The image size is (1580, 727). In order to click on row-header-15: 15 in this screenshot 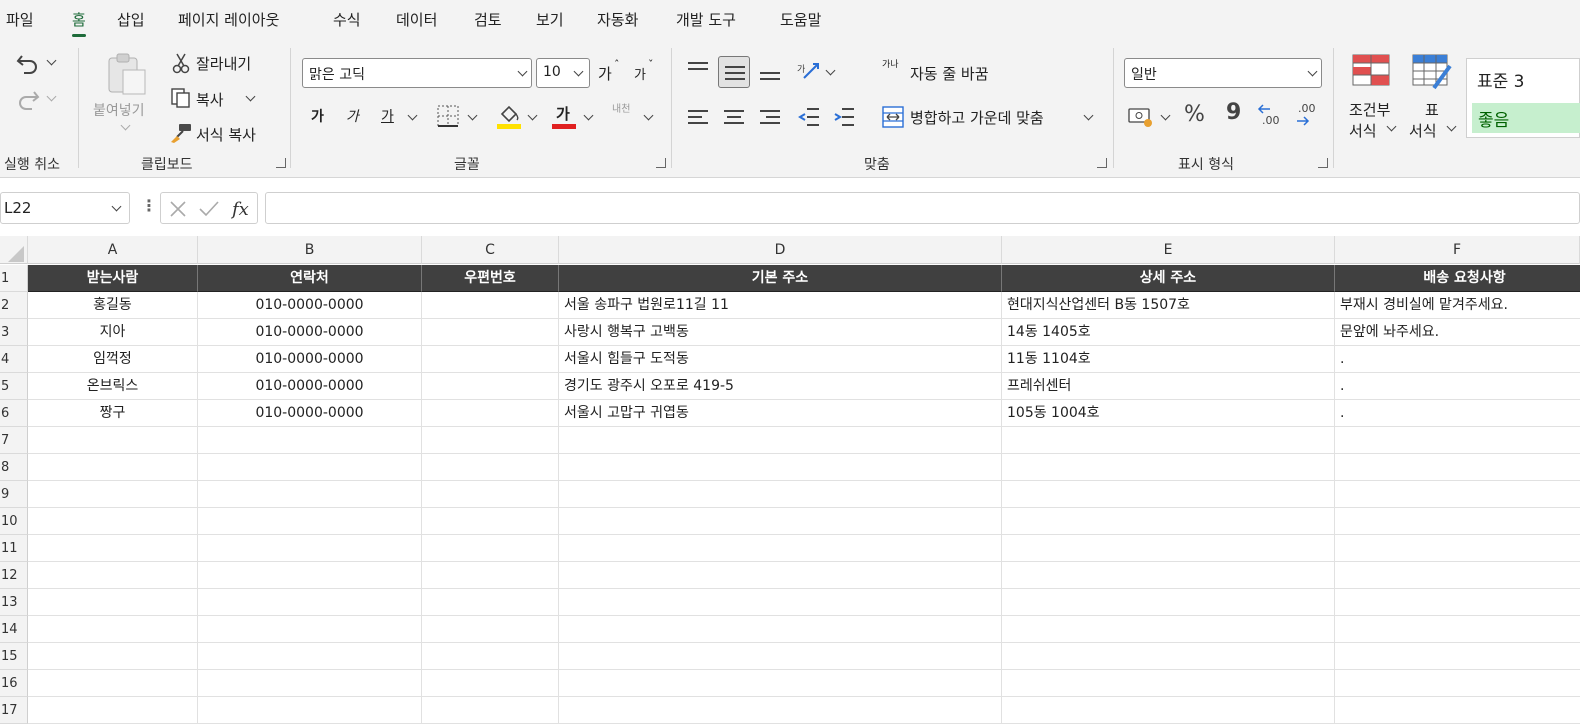, I will do `click(14, 656)`.